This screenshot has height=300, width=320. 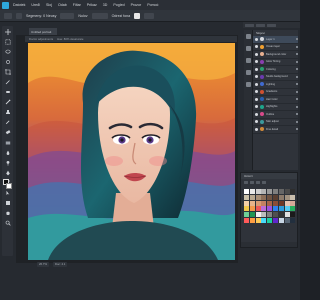 What do you see at coordinates (43, 31) in the screenshot?
I see `document-tab: Untitled portrait` at bounding box center [43, 31].